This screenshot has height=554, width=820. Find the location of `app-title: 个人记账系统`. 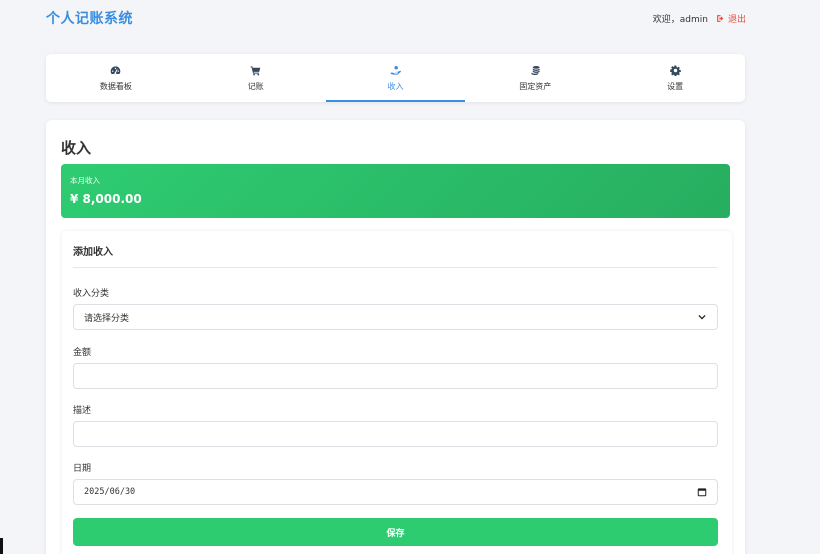

app-title: 个人记账系统 is located at coordinates (89, 19).